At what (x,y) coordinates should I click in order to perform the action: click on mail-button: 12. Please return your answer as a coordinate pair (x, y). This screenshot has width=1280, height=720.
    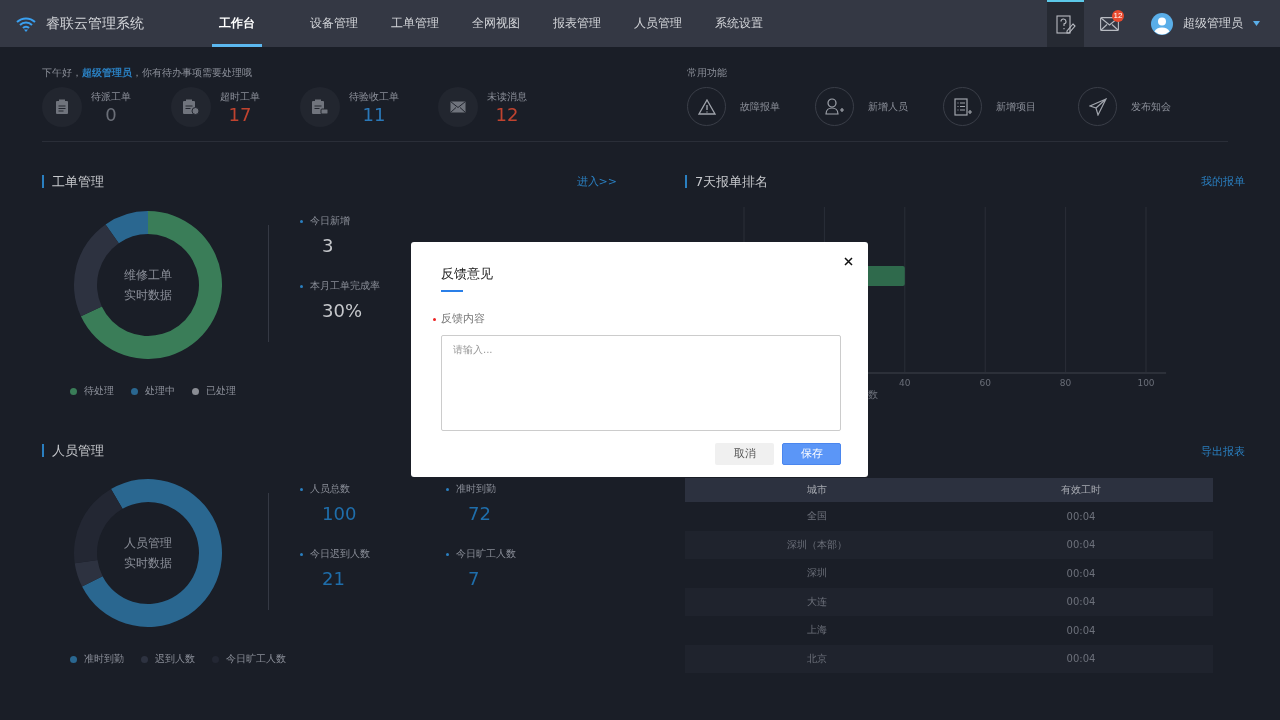
    Looking at the image, I should click on (1109, 23).